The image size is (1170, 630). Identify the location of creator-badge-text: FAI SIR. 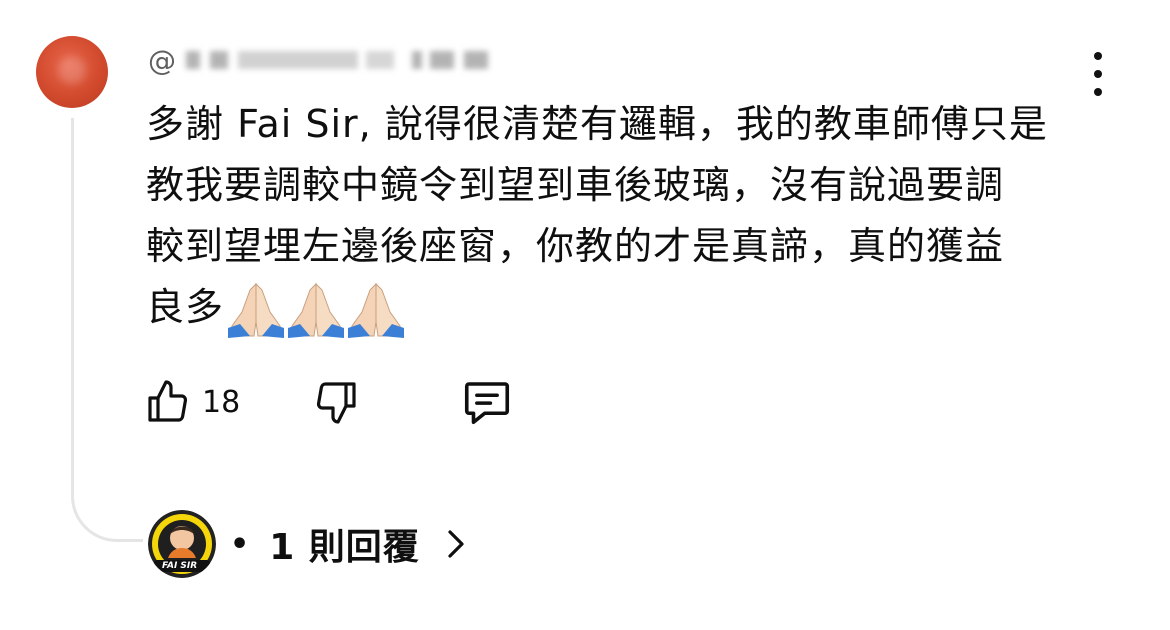
(180, 566).